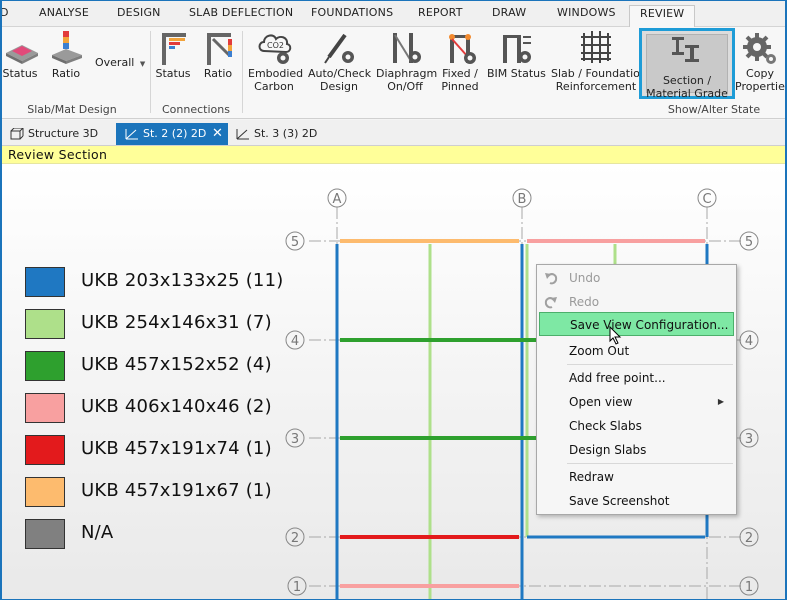  I want to click on legend-item: UKB 457x152x52 (4), so click(155, 366).